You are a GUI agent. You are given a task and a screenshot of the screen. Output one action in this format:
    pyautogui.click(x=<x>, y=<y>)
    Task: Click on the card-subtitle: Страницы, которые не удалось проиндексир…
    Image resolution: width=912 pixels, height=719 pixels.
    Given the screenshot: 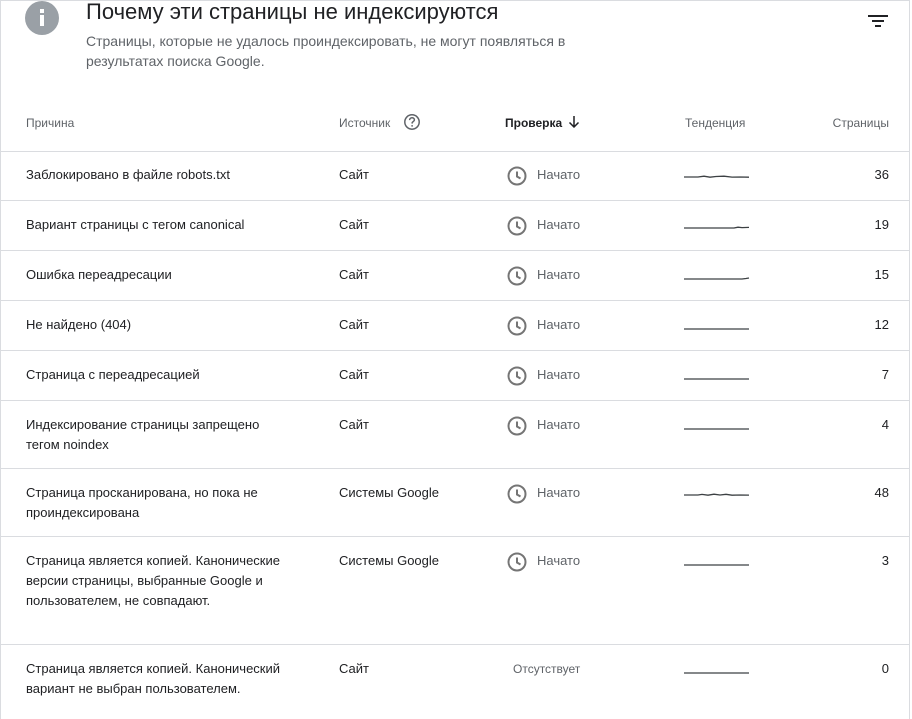 What is the action you would take?
    pyautogui.click(x=326, y=51)
    